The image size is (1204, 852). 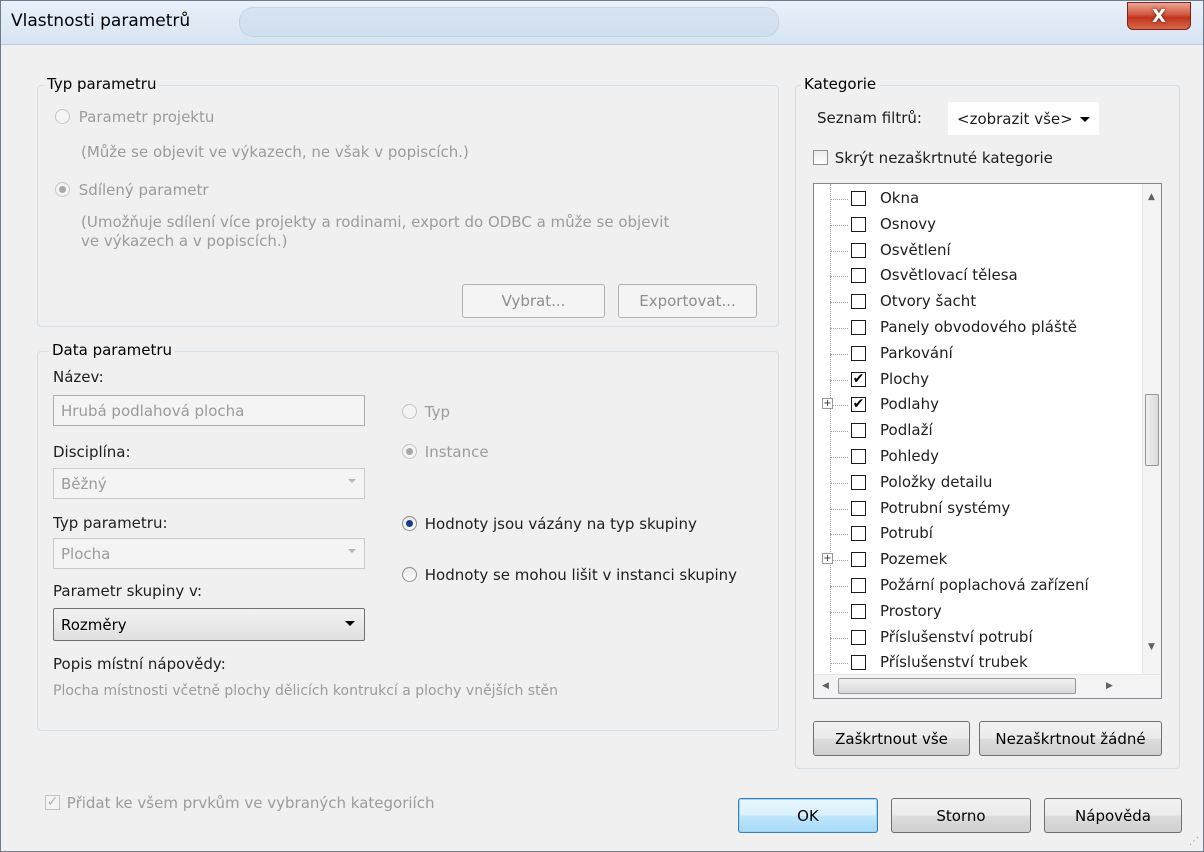 I want to click on project-parameter-option: Parametr projektu, so click(x=134, y=116).